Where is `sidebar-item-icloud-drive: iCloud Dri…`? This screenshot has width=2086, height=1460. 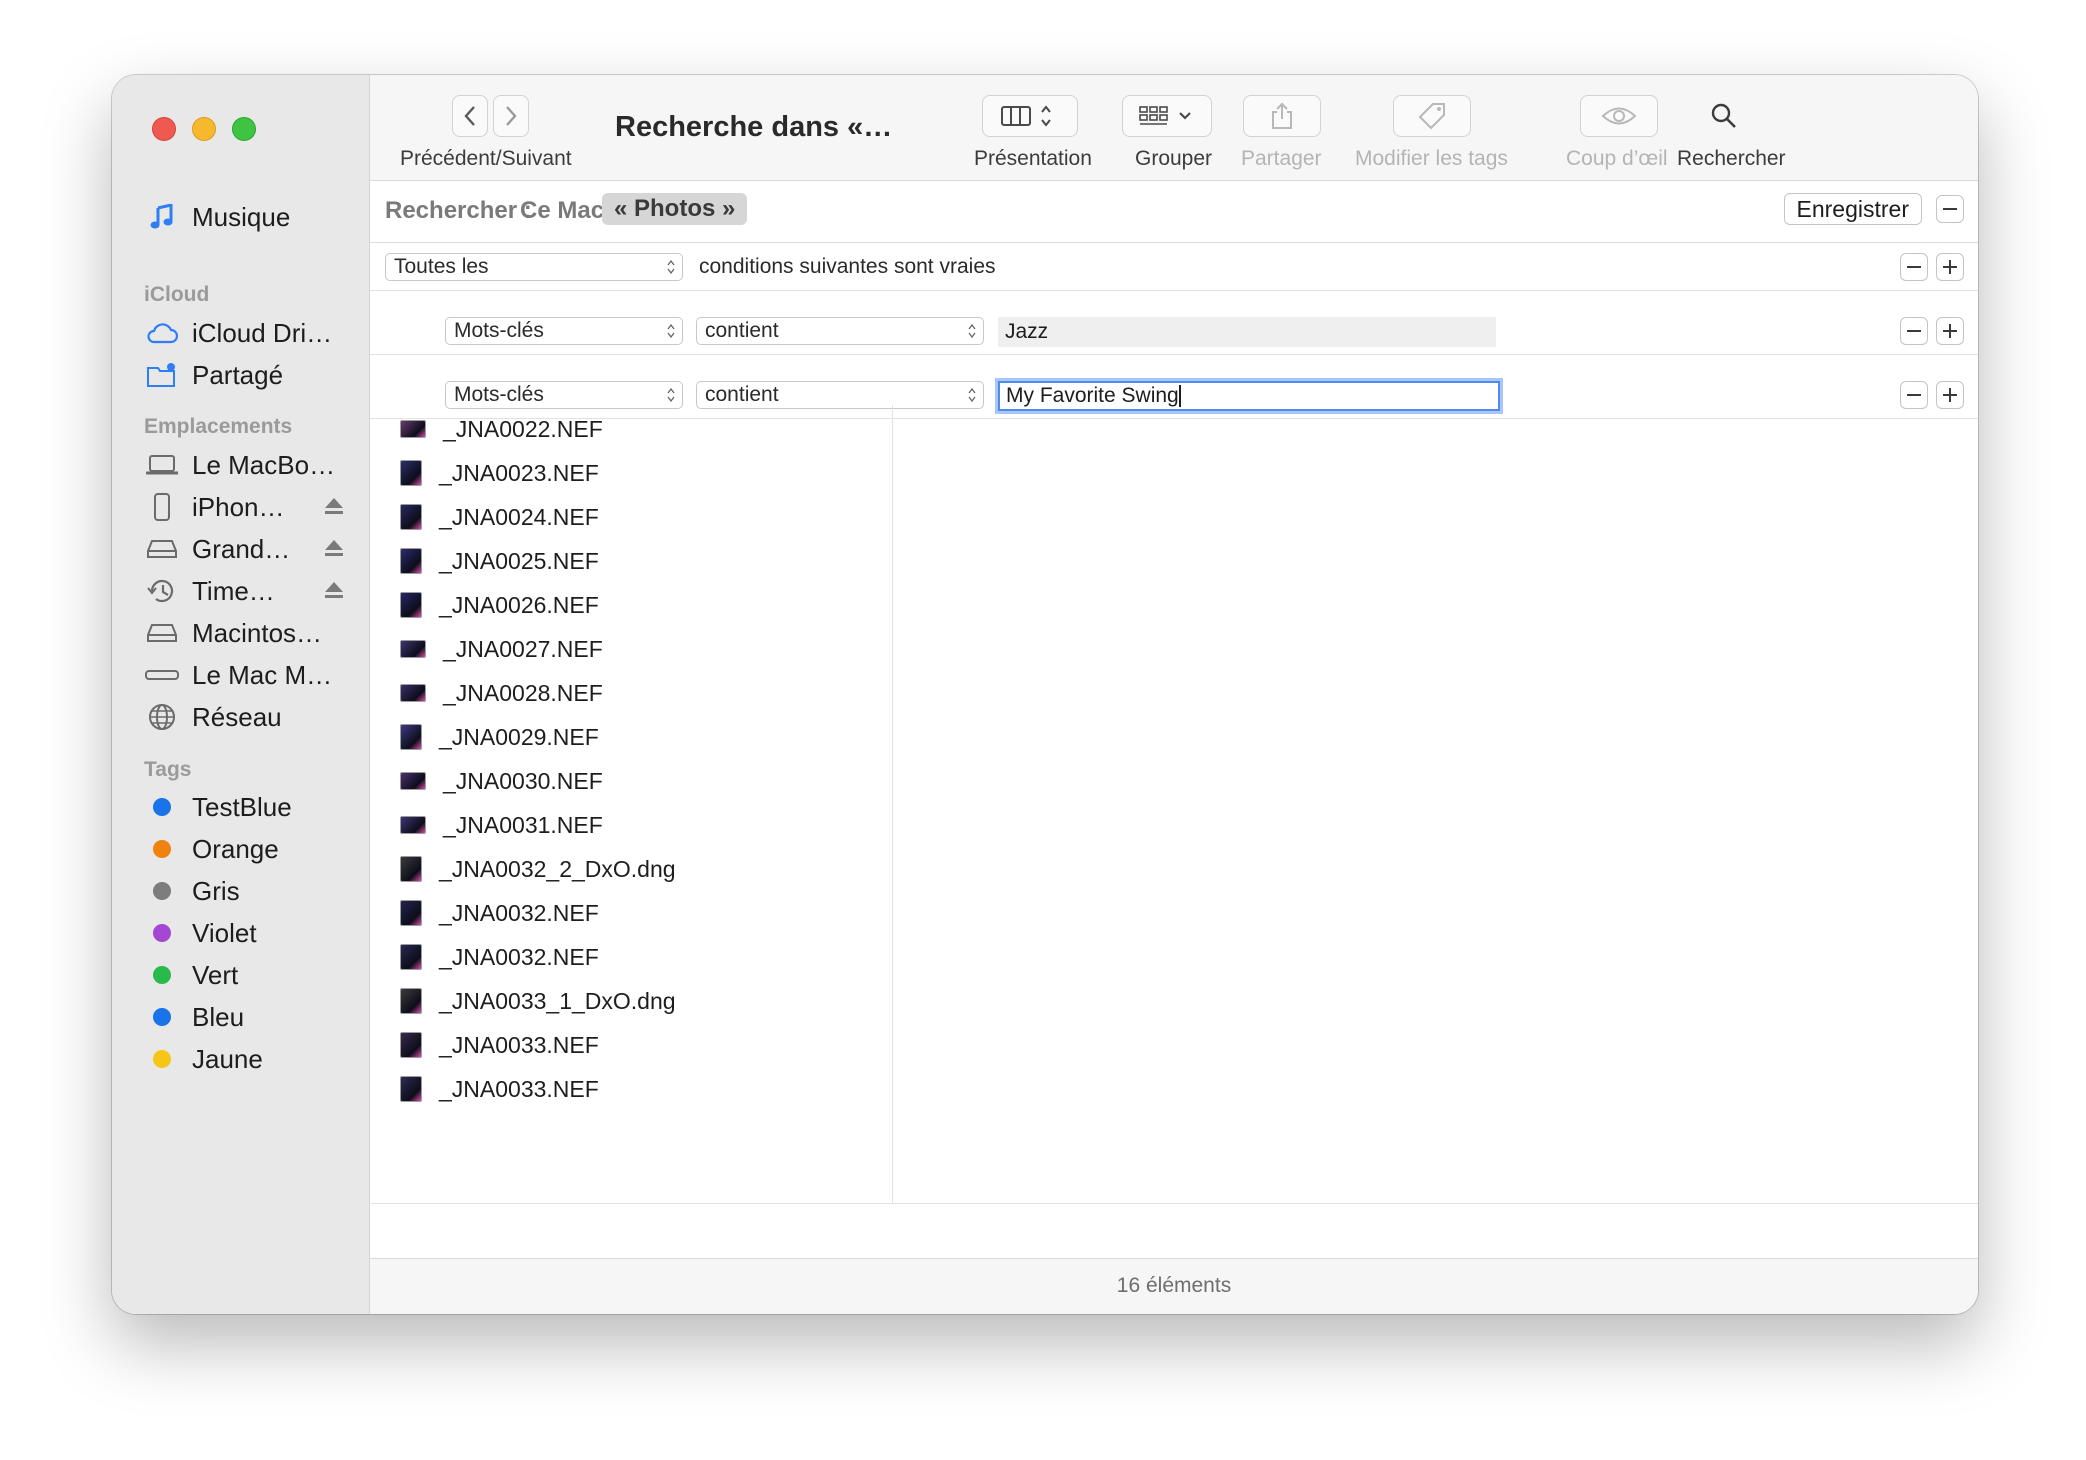 sidebar-item-icloud-drive: iCloud Dri… is located at coordinates (249, 333).